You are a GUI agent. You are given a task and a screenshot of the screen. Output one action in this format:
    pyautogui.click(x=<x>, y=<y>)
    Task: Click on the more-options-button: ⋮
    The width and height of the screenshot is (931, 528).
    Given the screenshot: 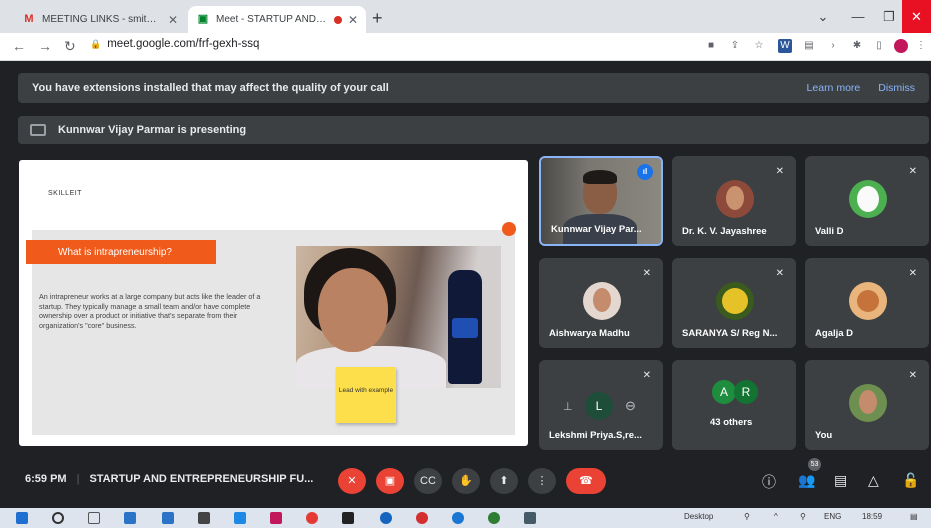 What is the action you would take?
    pyautogui.click(x=542, y=481)
    